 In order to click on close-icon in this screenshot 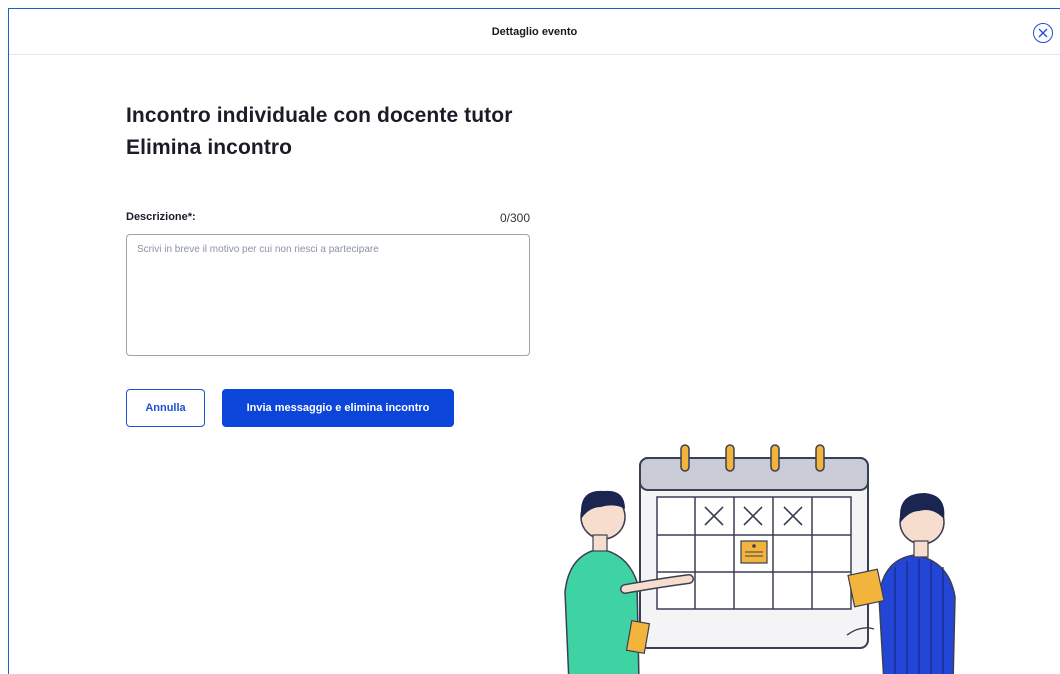, I will do `click(1043, 33)`.